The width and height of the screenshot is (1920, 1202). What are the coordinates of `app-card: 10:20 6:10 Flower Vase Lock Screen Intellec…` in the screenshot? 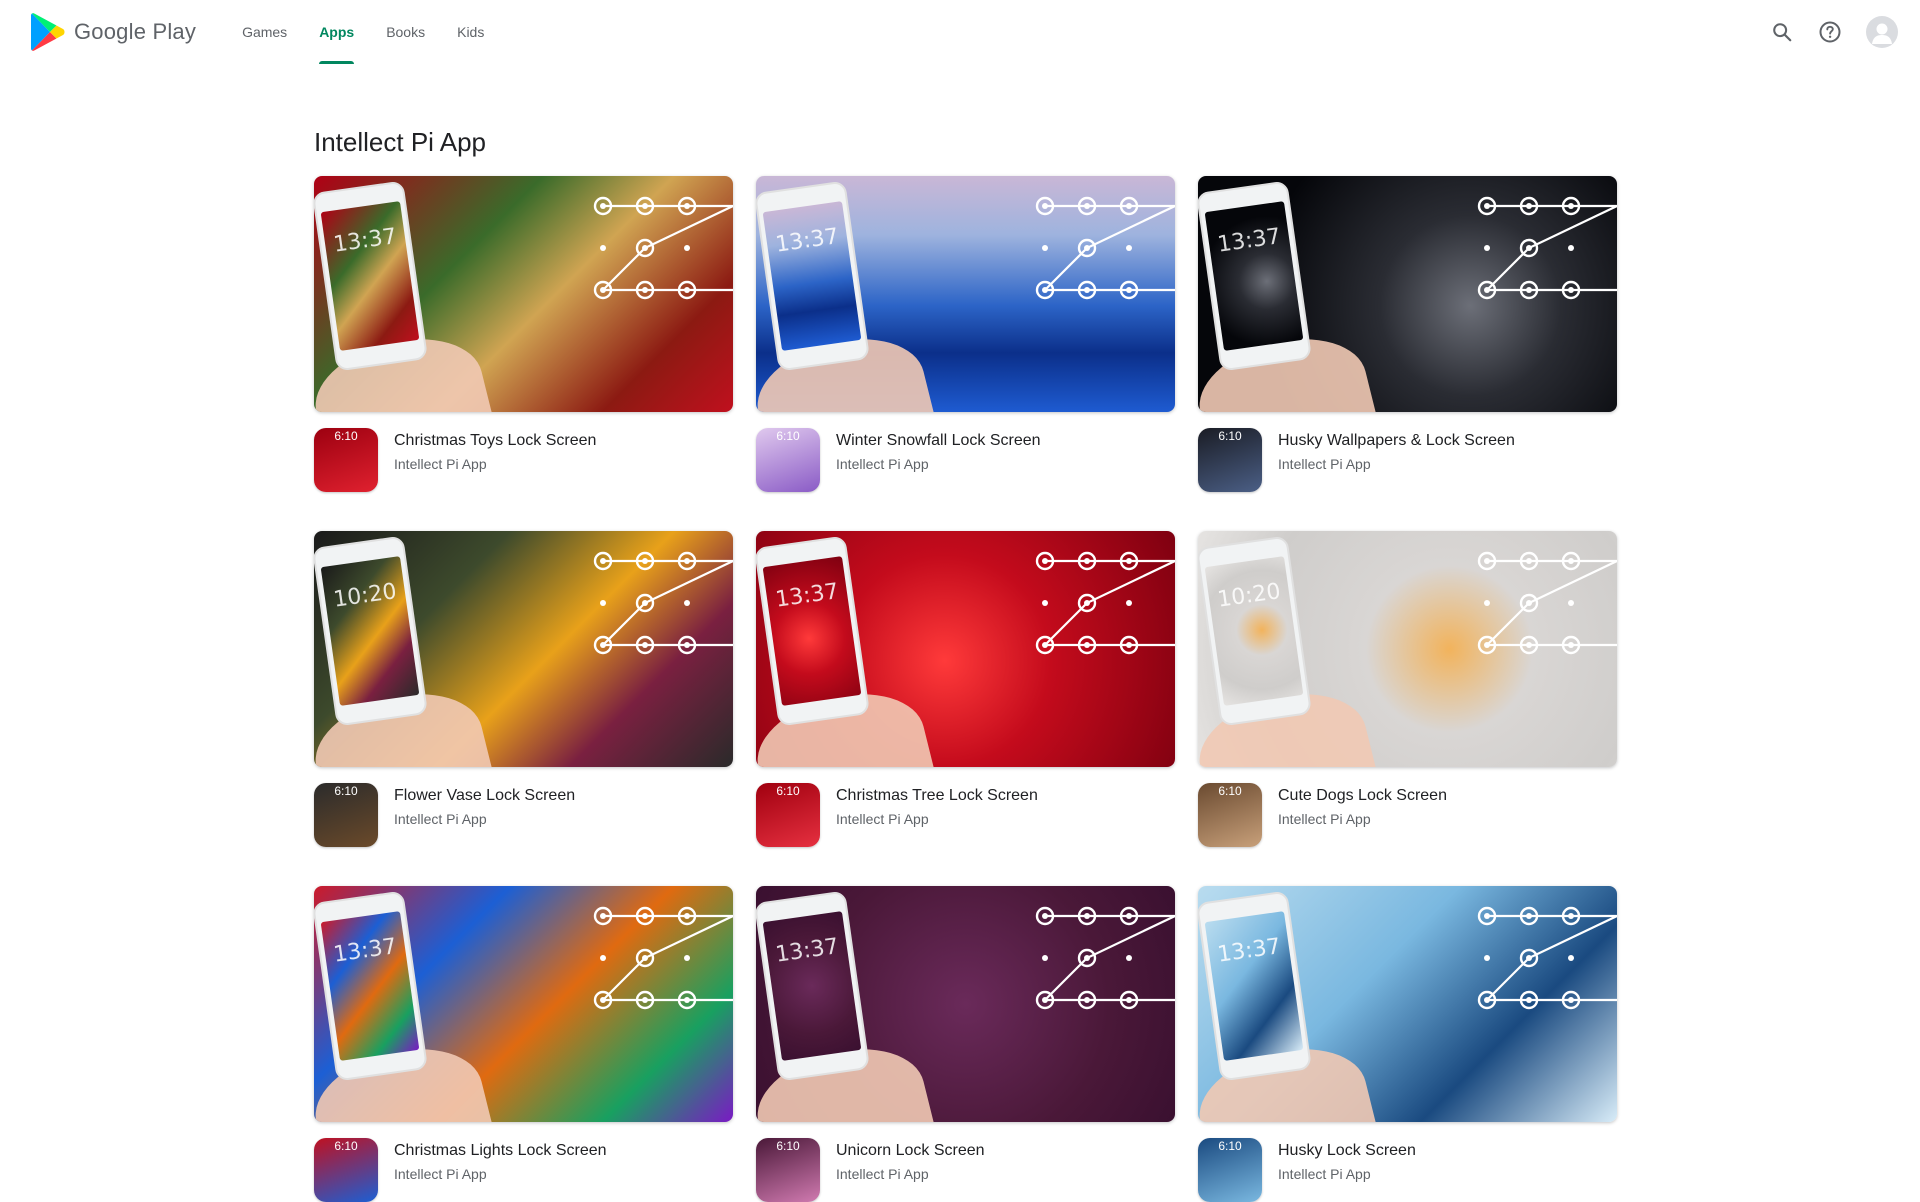 It's located at (523, 689).